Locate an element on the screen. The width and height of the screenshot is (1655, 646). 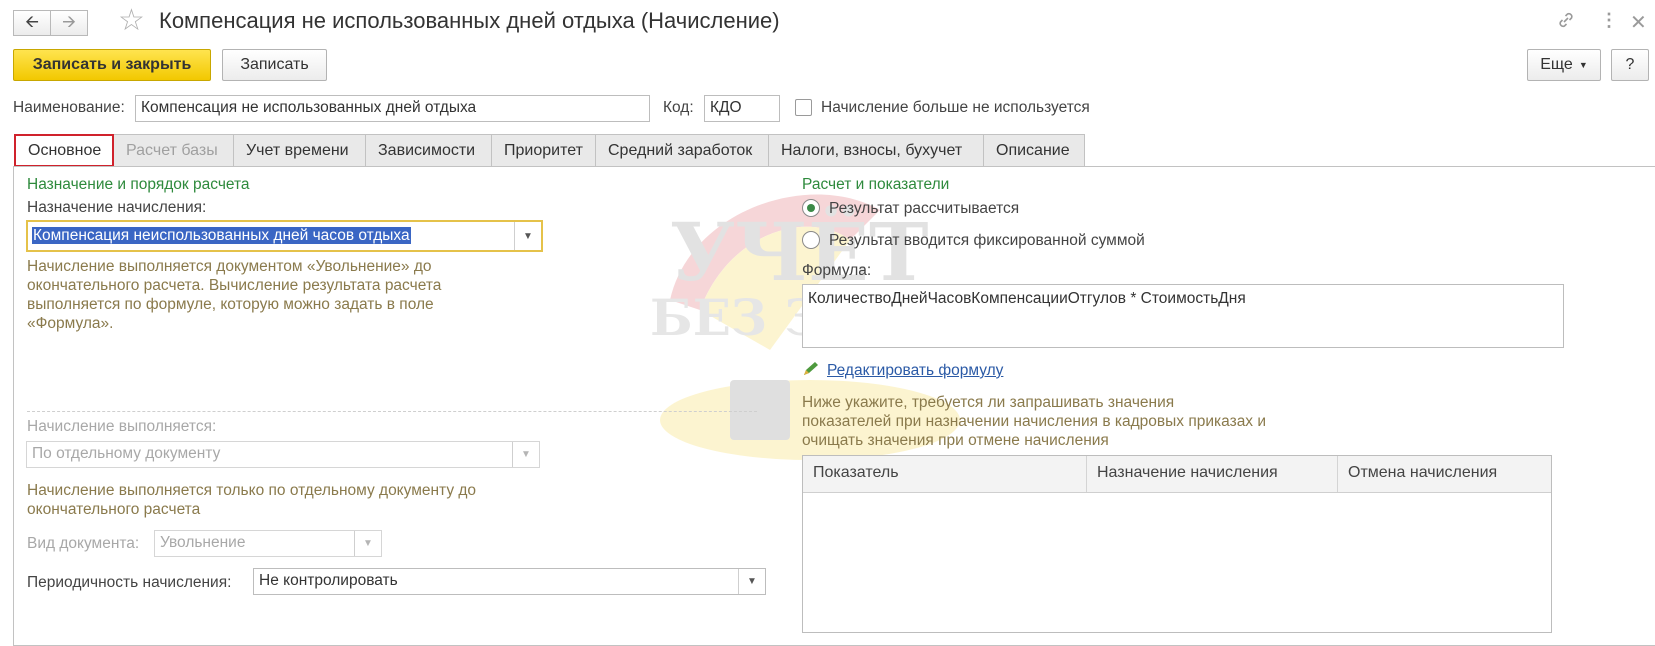
tab-description: Описание is located at coordinates (1034, 150).